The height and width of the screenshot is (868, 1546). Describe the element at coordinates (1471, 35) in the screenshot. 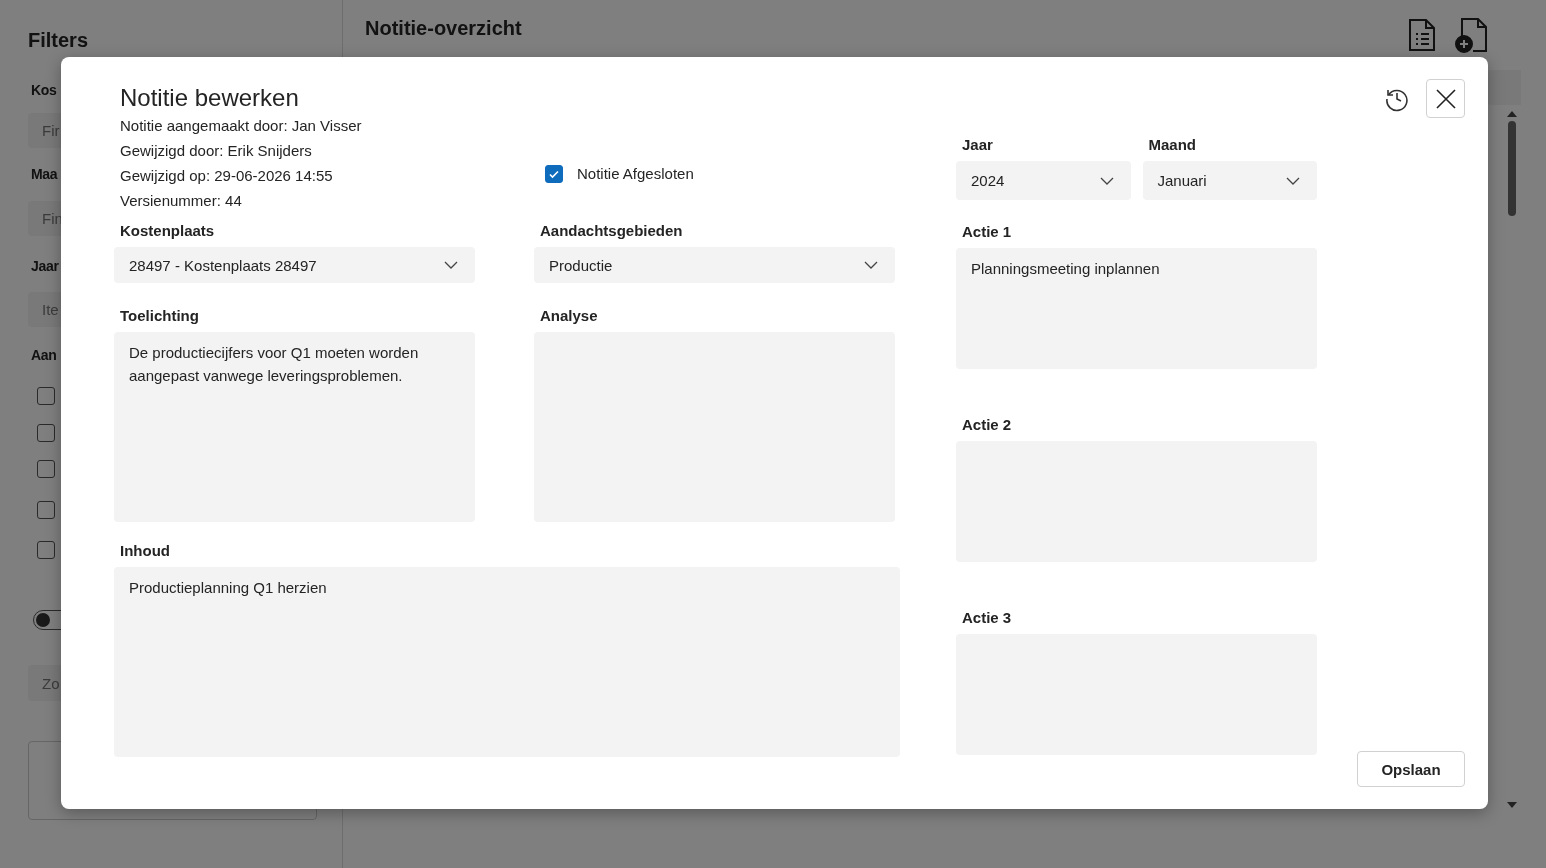

I see `add-document-icon` at that location.